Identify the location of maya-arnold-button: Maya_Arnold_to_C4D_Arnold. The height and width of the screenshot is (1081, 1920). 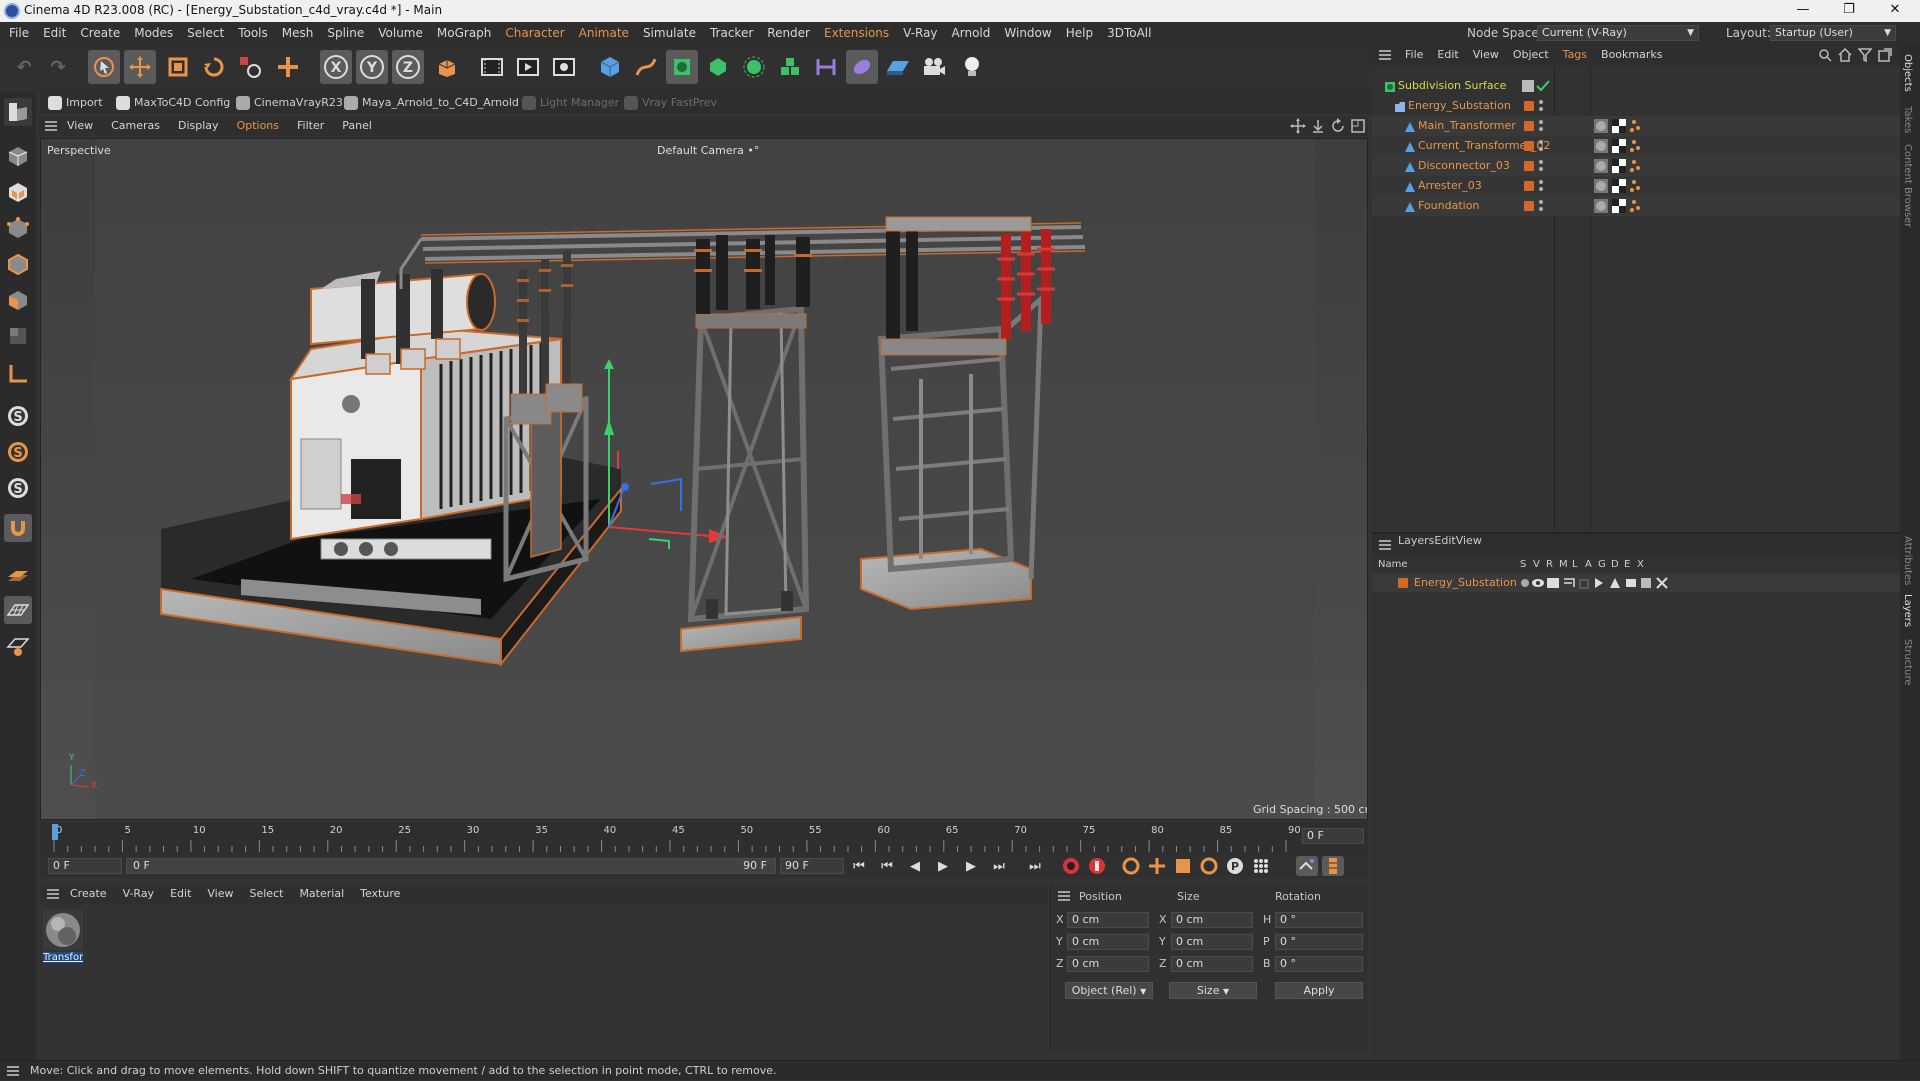
(431, 103).